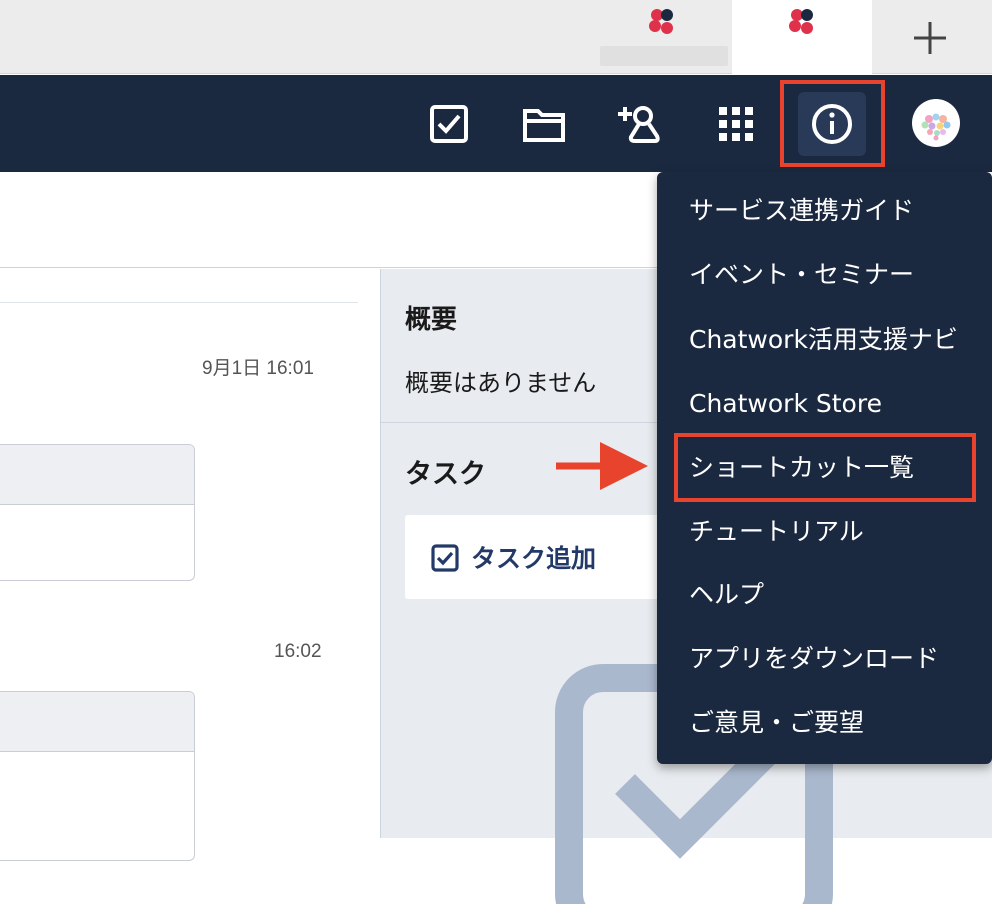 The image size is (992, 904). I want to click on task-button, so click(449, 124).